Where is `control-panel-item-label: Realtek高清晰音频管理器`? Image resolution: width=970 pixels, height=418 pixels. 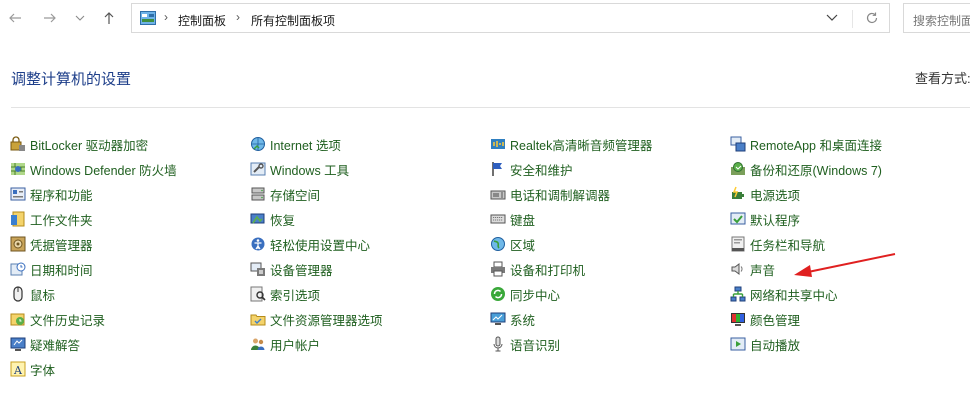
control-panel-item-label: Realtek高清晰音频管理器 is located at coordinates (581, 145).